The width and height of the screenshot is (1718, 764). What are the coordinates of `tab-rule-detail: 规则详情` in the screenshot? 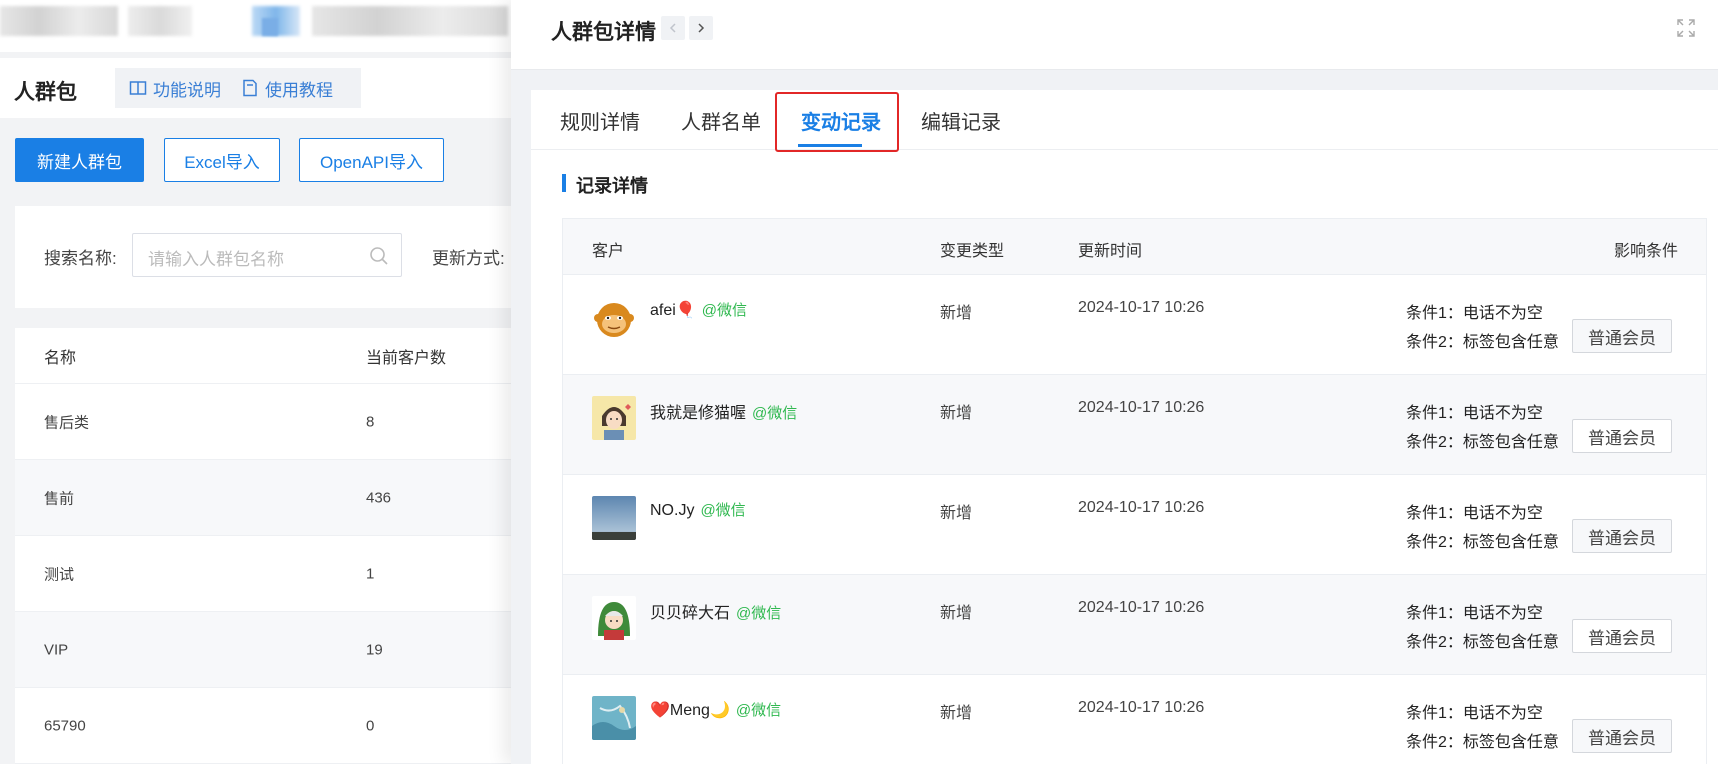 It's located at (600, 120).